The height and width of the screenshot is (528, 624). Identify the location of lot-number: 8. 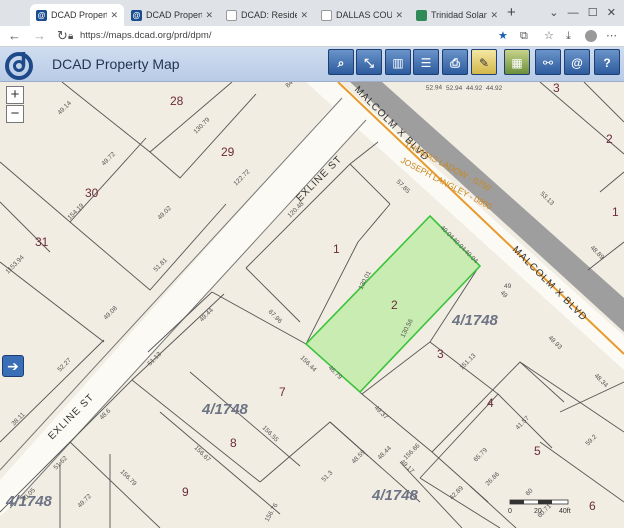
(233, 443).